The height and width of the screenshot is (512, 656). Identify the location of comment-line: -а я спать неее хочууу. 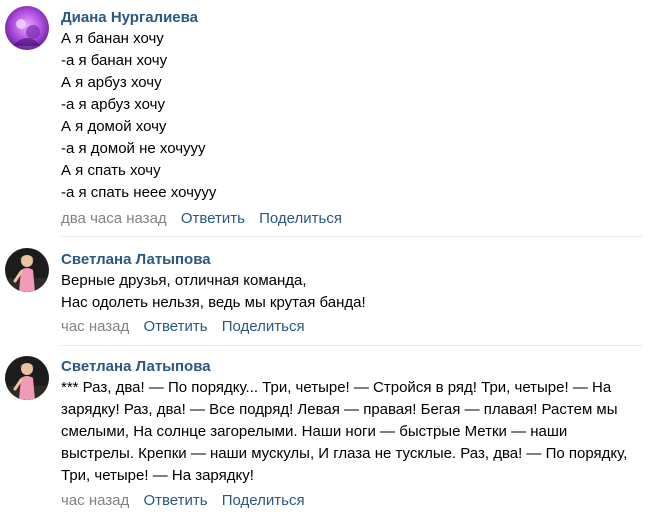
(139, 192).